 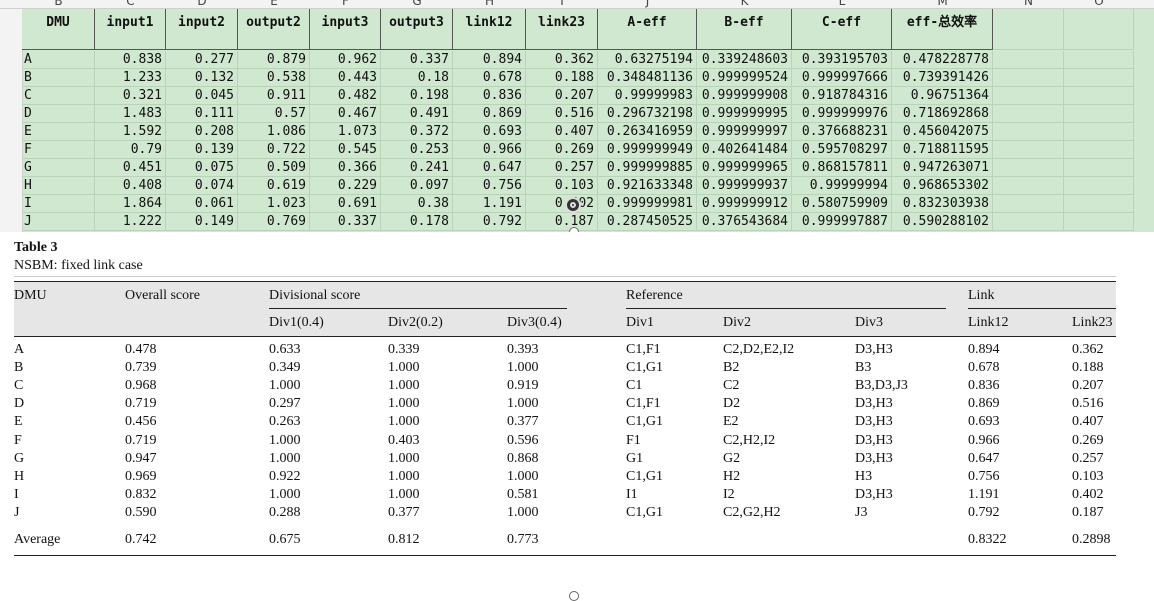 I want to click on sheet-value-cell: 0.443, so click(x=345, y=78).